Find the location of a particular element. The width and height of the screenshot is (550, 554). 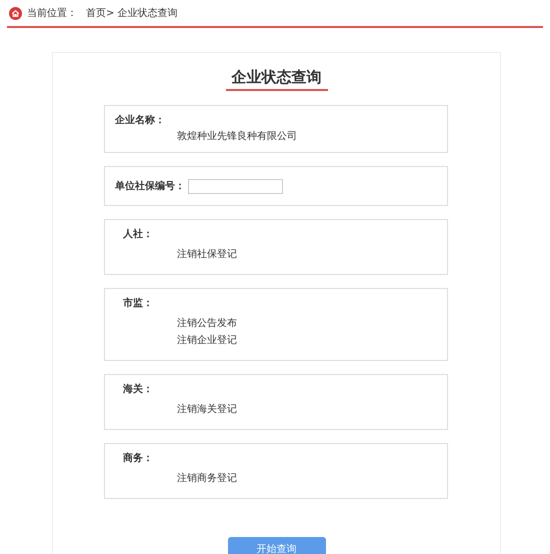

section-label: 商务： is located at coordinates (138, 458).